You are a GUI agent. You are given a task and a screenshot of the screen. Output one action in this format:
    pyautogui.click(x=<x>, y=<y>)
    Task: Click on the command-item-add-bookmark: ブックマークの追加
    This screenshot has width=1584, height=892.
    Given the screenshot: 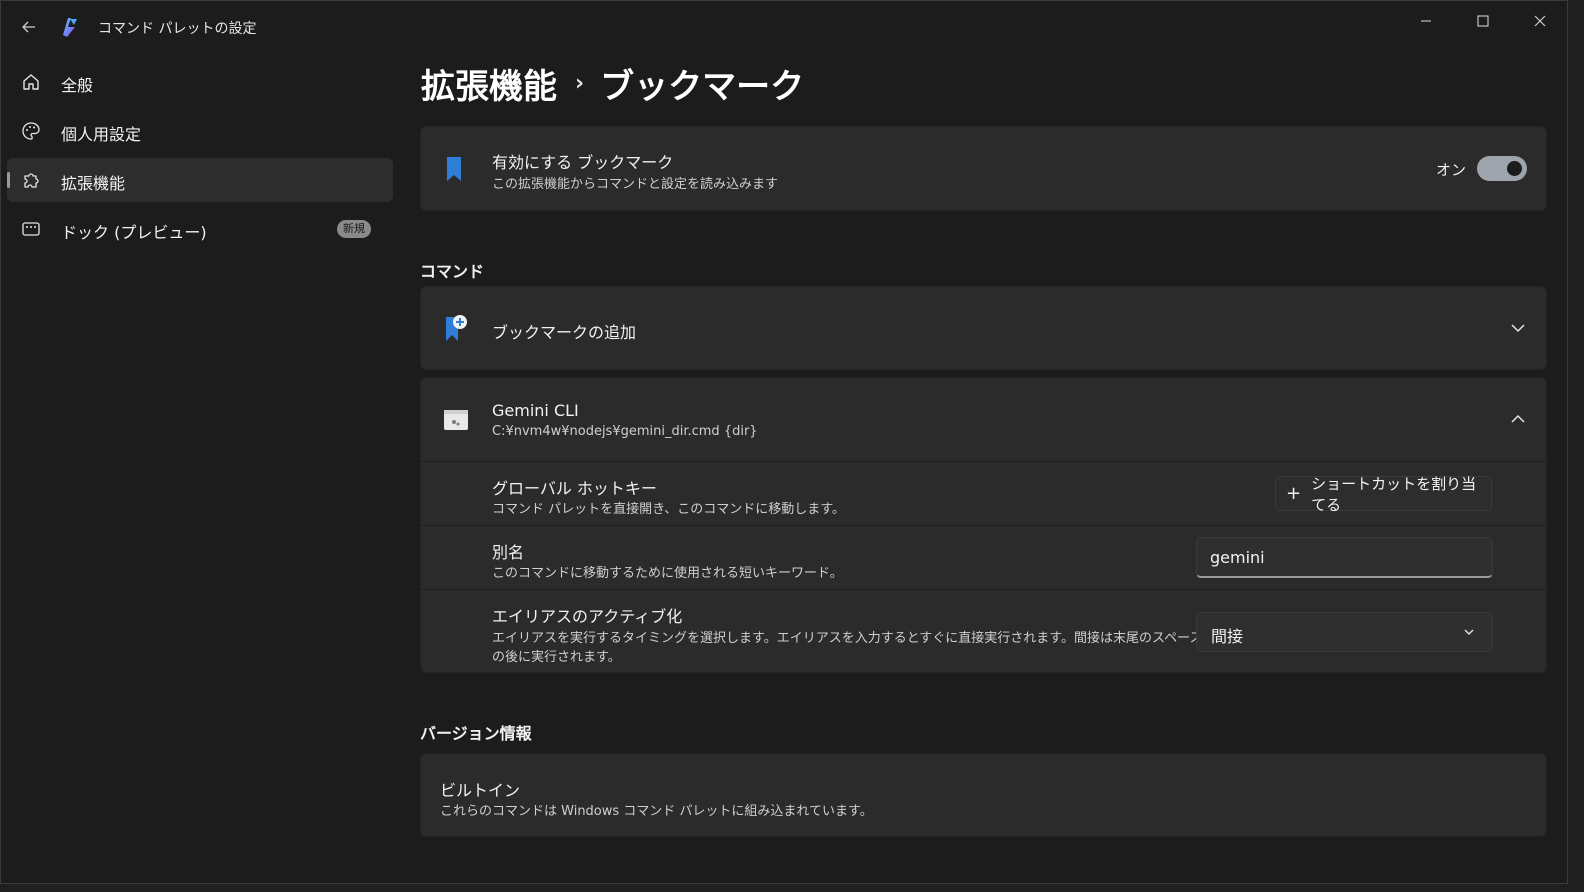 What is the action you would take?
    pyautogui.click(x=983, y=328)
    